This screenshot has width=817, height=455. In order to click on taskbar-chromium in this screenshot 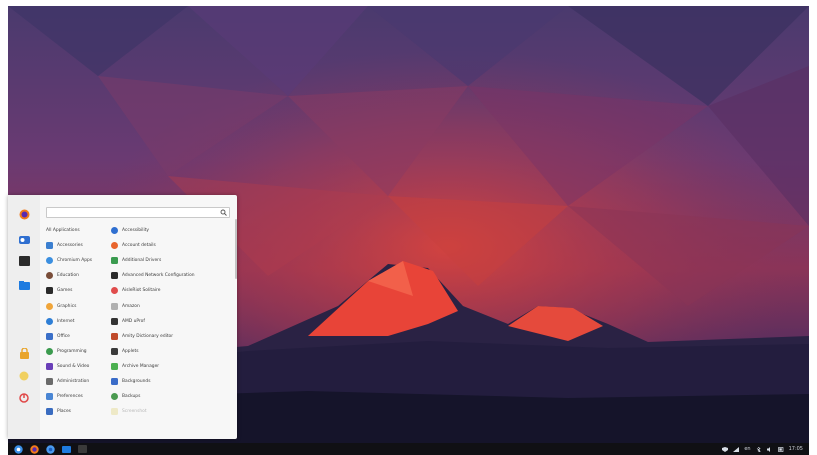, I will do `click(50, 449)`.